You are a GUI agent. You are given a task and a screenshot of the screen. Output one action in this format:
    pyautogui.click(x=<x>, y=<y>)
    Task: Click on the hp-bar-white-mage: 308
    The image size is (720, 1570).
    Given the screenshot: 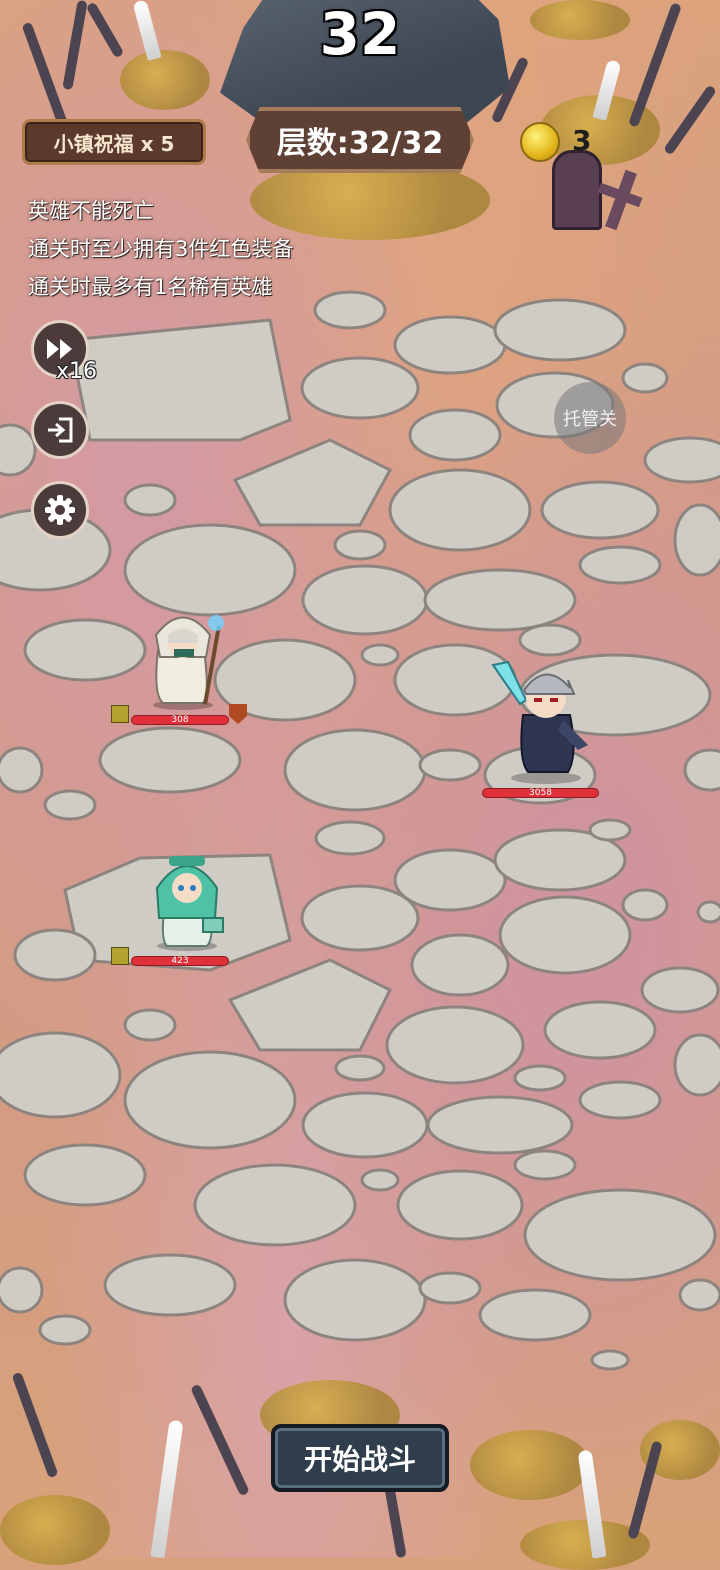 What is the action you would take?
    pyautogui.click(x=180, y=720)
    